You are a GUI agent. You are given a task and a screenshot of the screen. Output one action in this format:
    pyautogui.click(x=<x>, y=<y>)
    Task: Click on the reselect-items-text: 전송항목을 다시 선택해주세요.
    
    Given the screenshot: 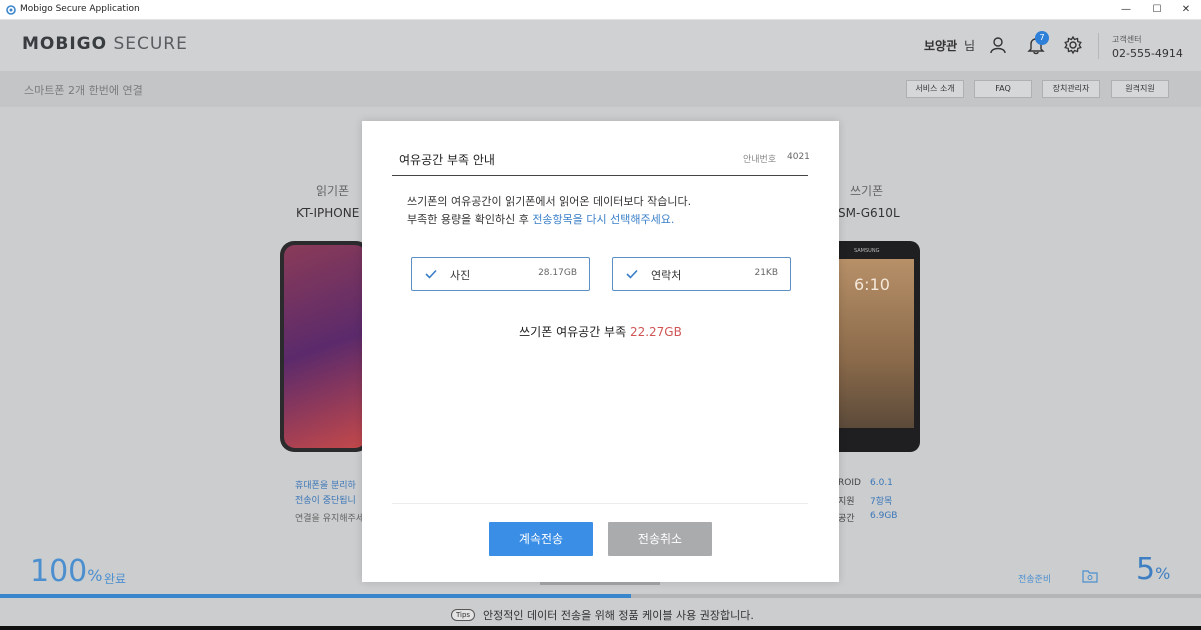 What is the action you would take?
    pyautogui.click(x=603, y=219)
    